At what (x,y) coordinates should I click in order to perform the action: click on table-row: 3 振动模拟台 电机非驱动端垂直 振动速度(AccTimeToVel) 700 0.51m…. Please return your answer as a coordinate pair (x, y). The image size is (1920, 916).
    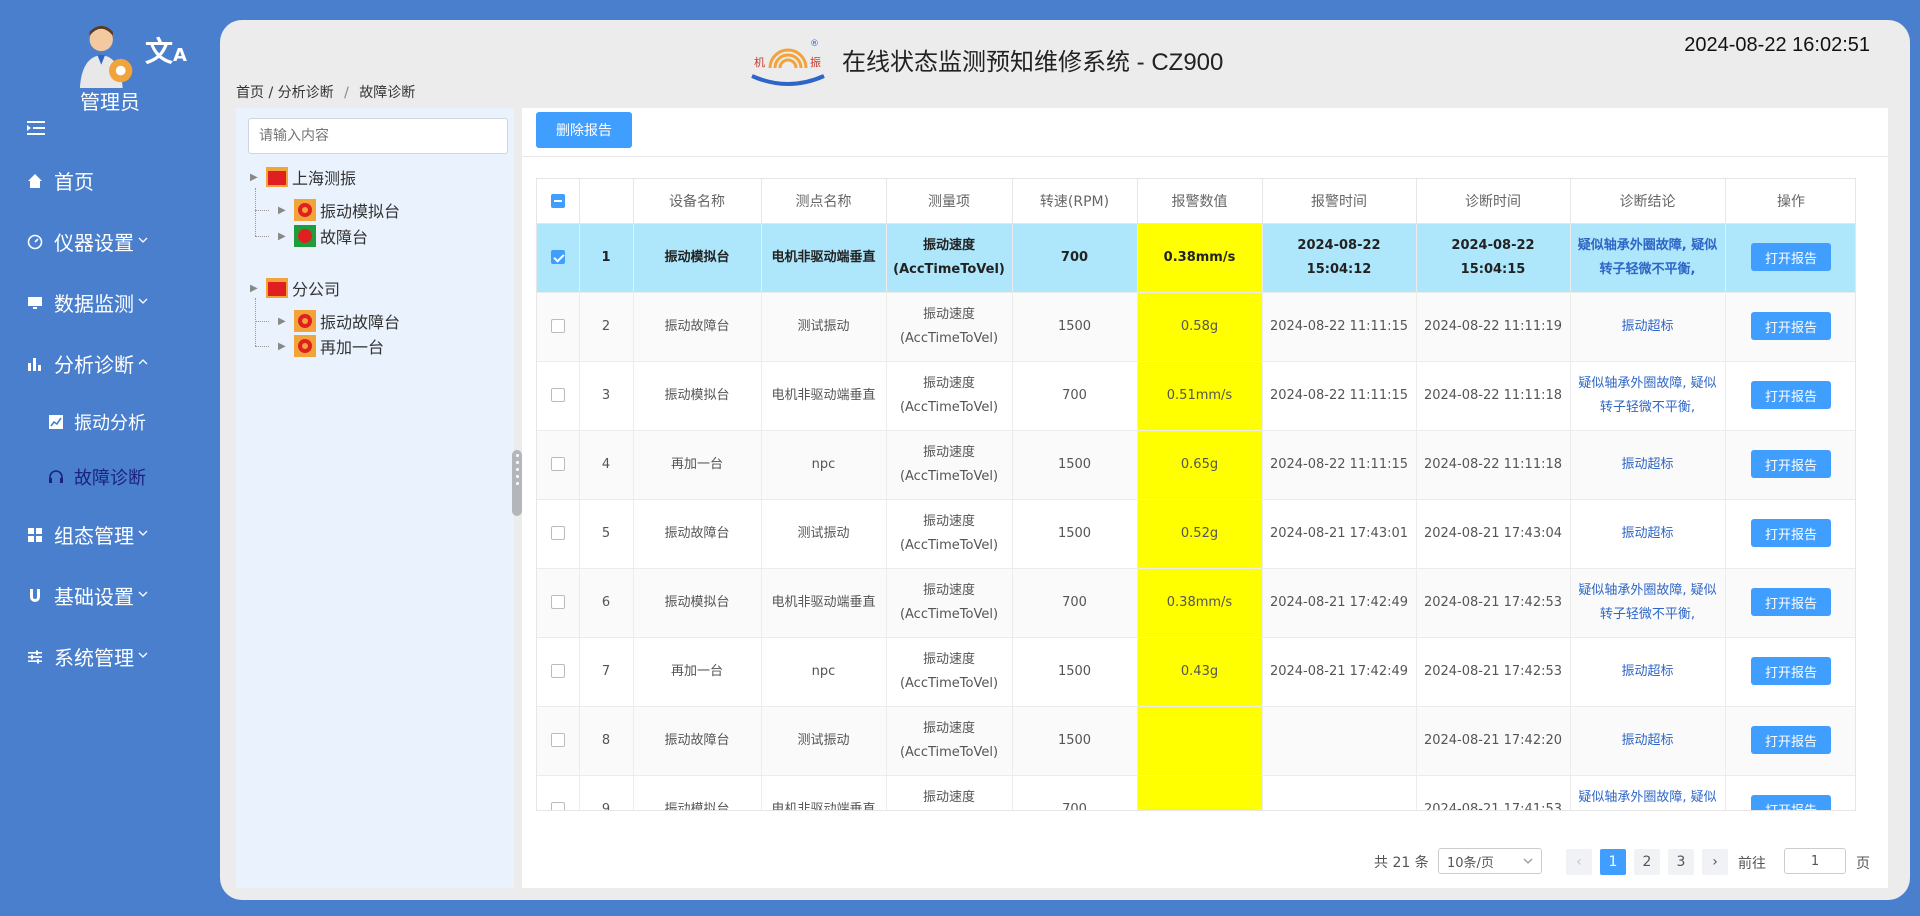
    Looking at the image, I should click on (1196, 396).